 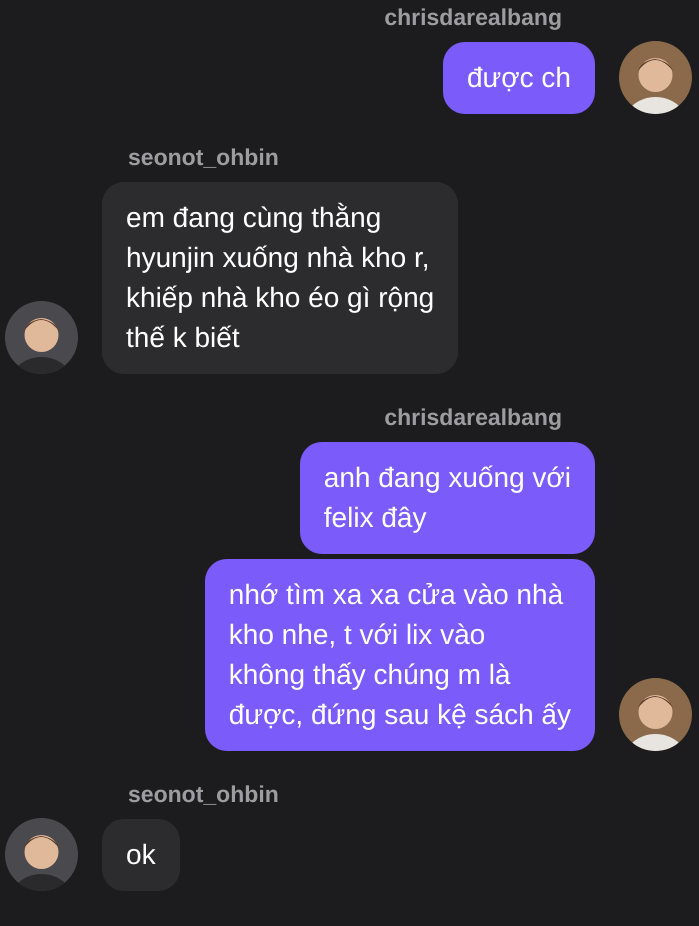 What do you see at coordinates (518, 78) in the screenshot?
I see `message-bubble: được ch` at bounding box center [518, 78].